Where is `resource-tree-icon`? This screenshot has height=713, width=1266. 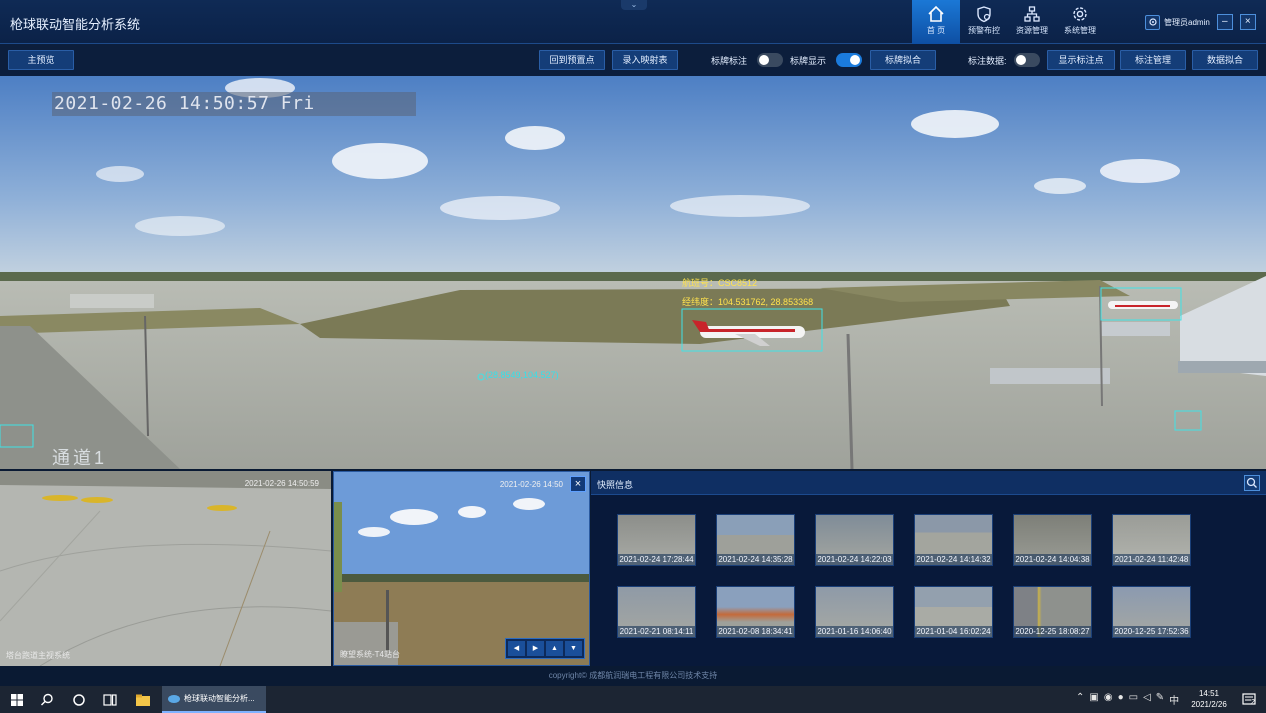
resource-tree-icon is located at coordinates (1032, 14).